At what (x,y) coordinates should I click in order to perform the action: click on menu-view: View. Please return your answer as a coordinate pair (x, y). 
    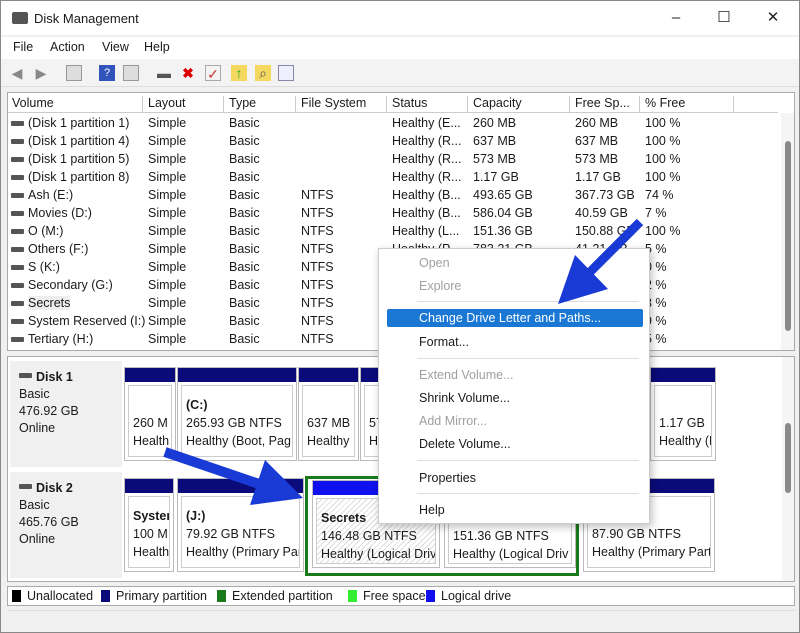
    Looking at the image, I should click on (115, 47).